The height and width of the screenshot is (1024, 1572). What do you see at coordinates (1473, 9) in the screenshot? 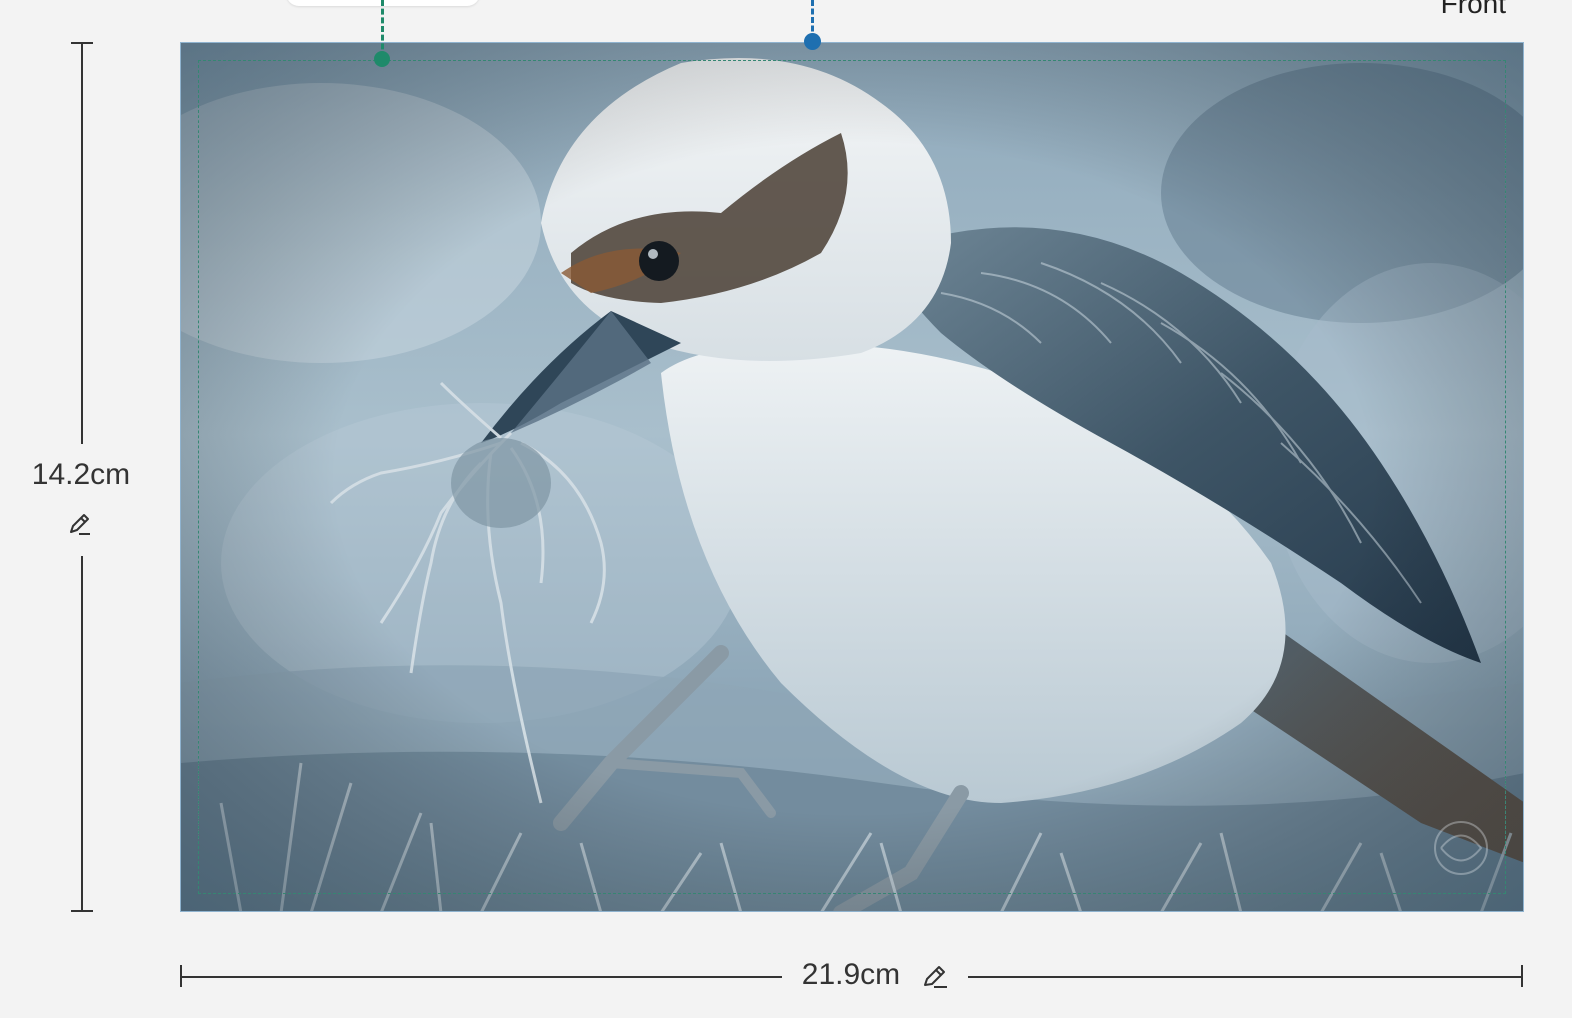
I see `side-label-front: Front` at bounding box center [1473, 9].